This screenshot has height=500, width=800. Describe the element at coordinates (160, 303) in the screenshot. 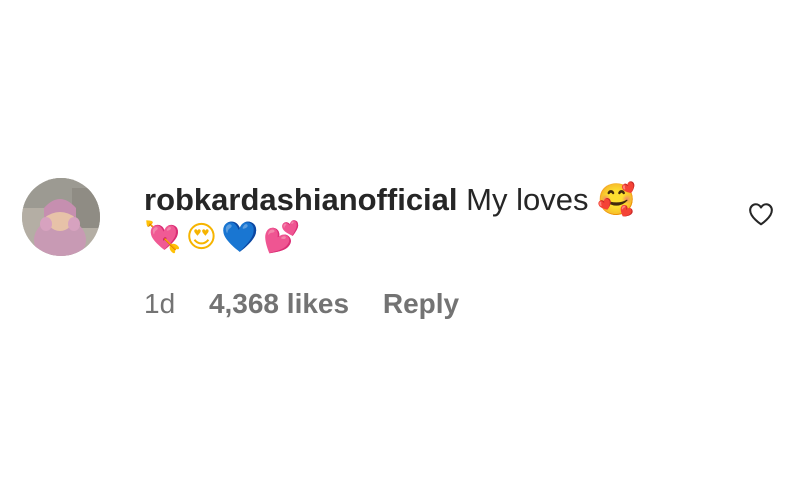

I see `comment-timestamp: 1d` at that location.